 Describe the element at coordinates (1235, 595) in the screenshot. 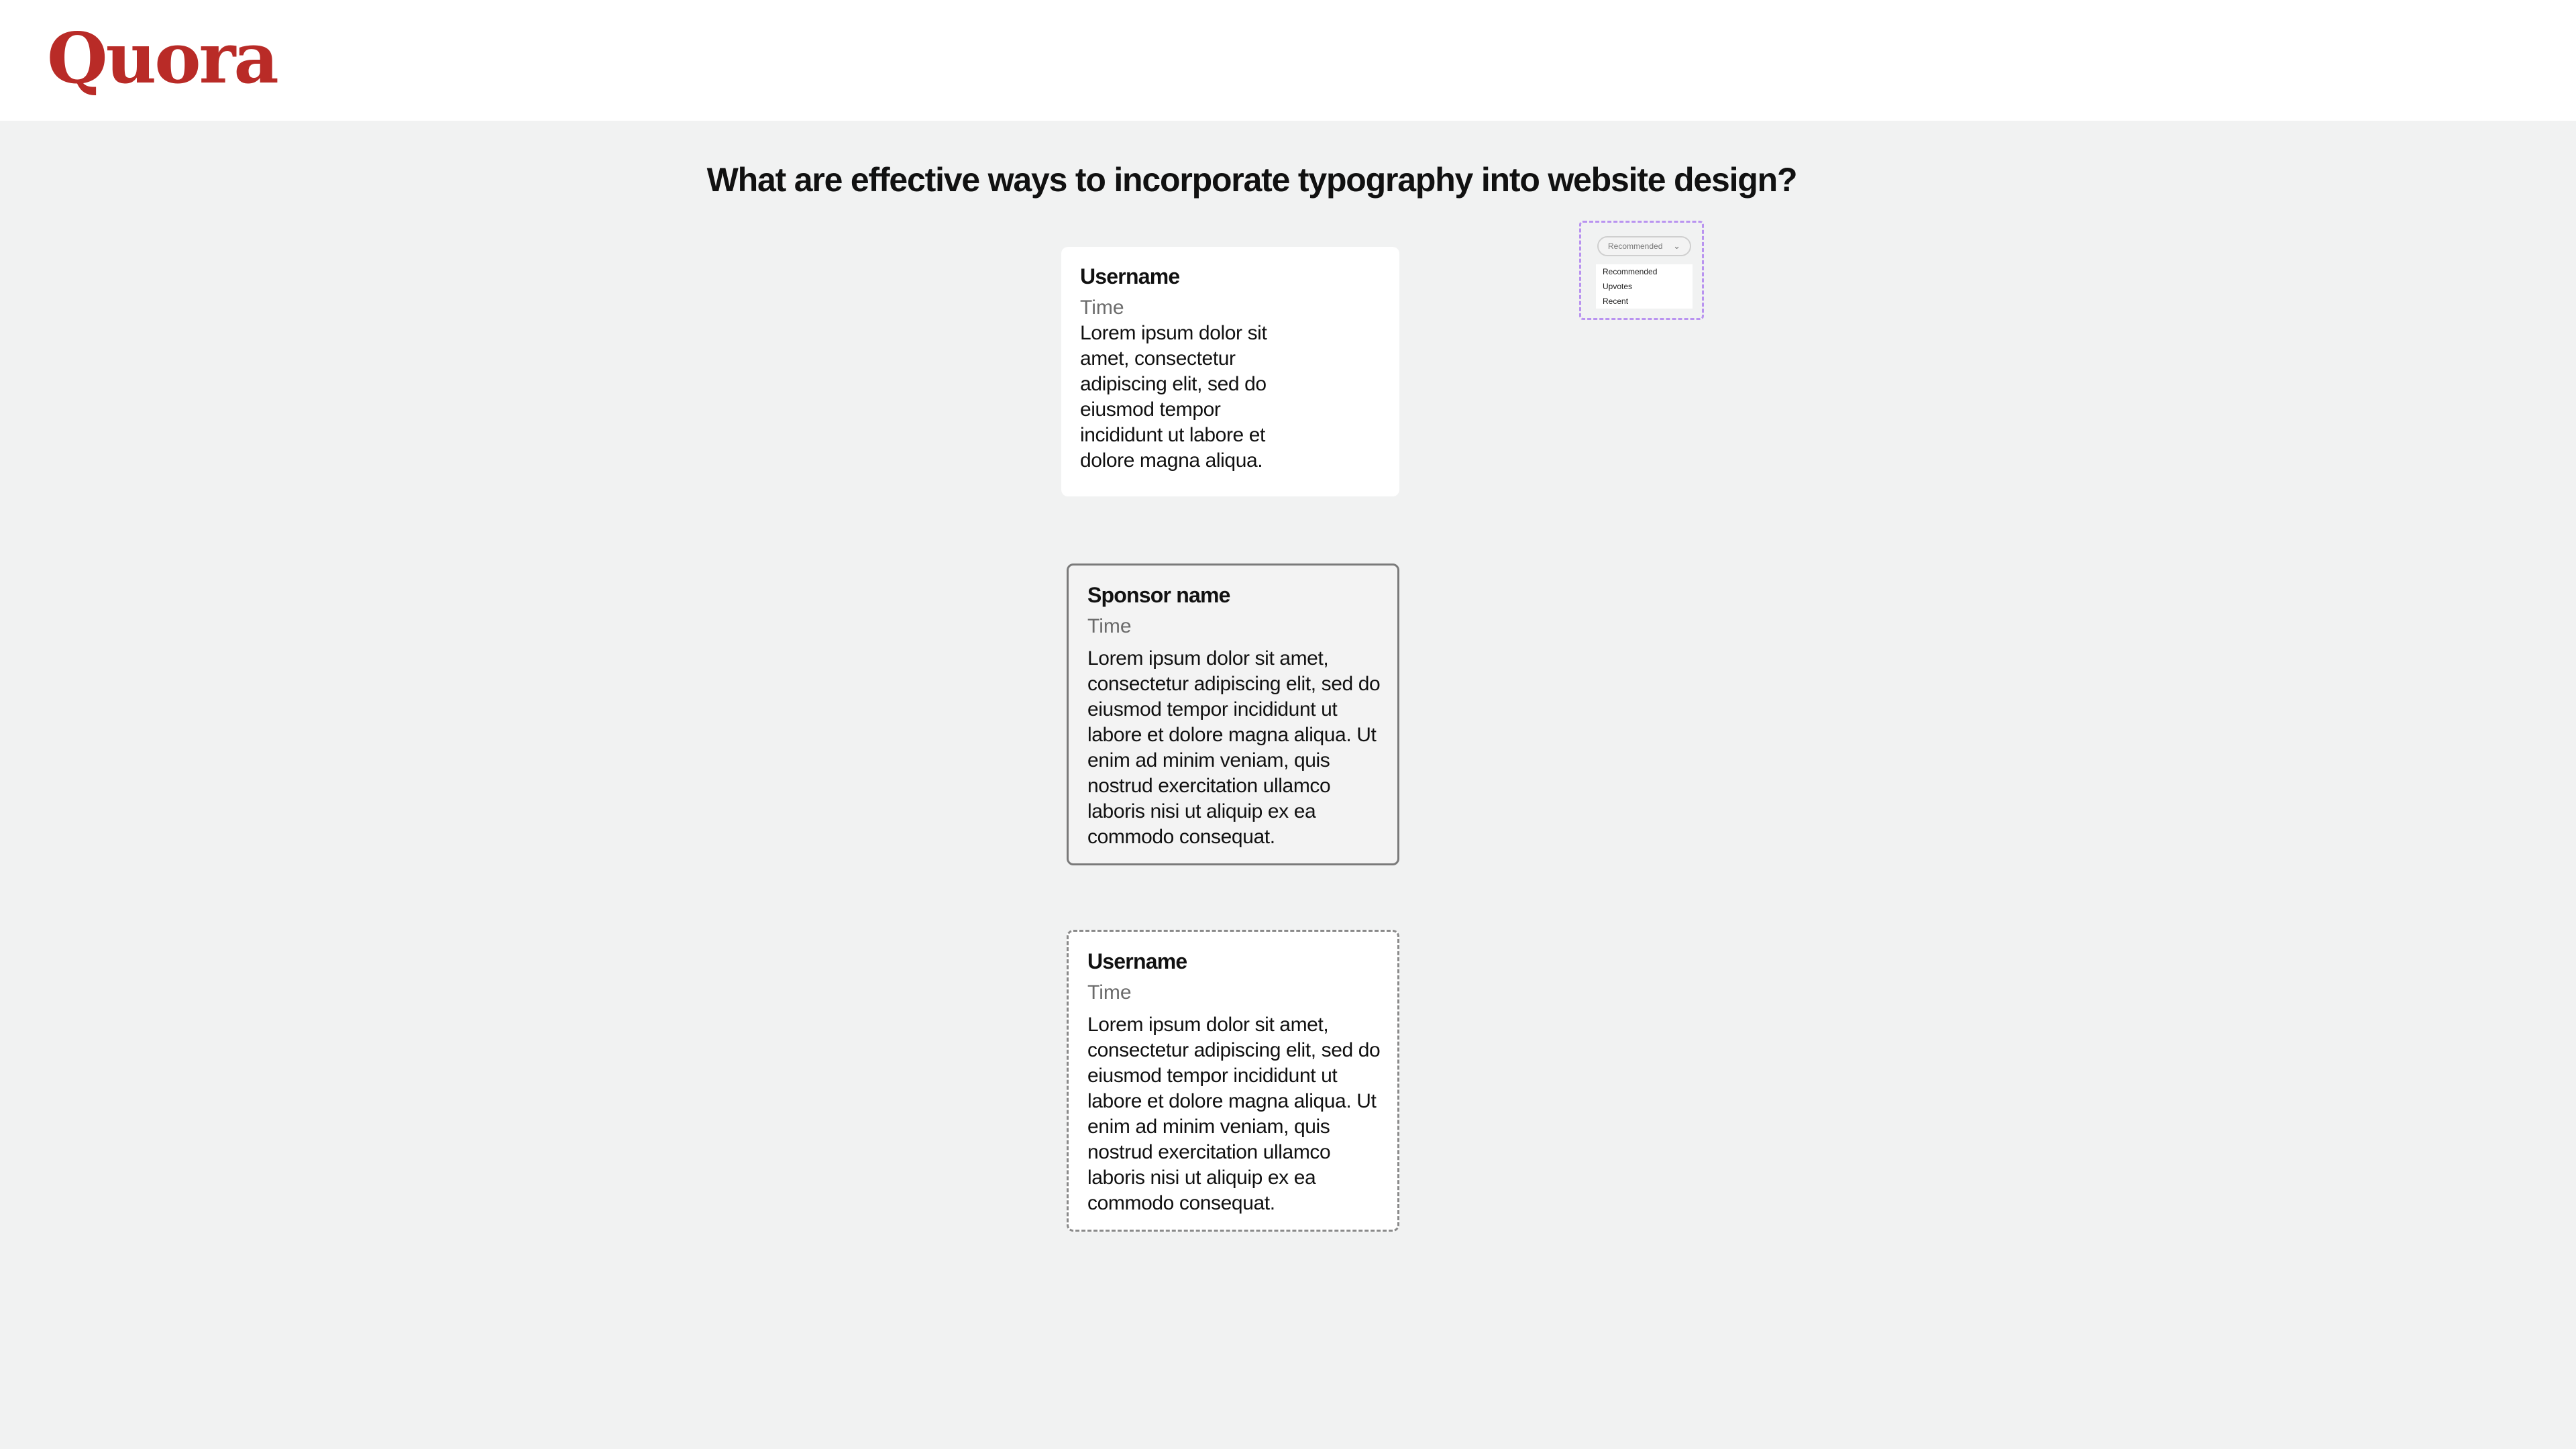

I see `sponsor-name: Sponsor name` at that location.